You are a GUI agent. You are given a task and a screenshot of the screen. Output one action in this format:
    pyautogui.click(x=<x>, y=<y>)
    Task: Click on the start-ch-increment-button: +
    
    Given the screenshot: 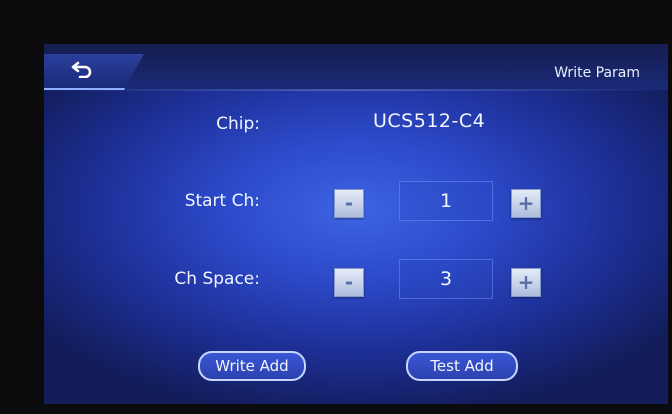 What is the action you would take?
    pyautogui.click(x=526, y=203)
    